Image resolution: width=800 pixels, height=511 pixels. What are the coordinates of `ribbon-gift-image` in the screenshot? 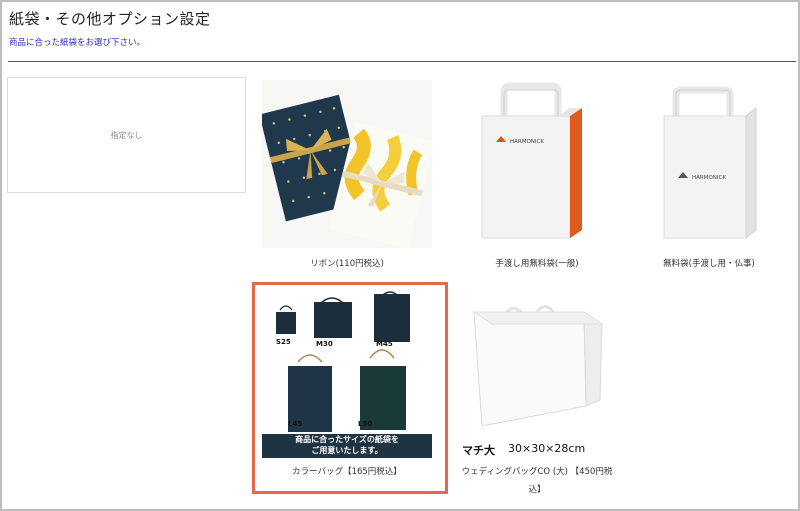 It's located at (347, 164).